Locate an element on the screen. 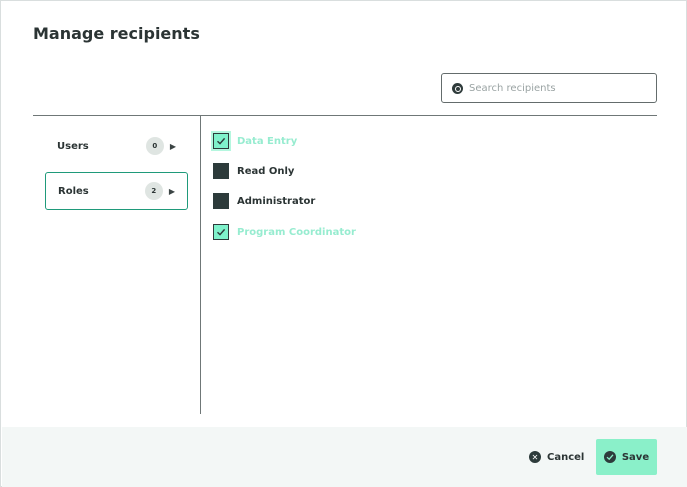 This screenshot has width=687, height=487. cancel-button: ✕ Cancel is located at coordinates (556, 457).